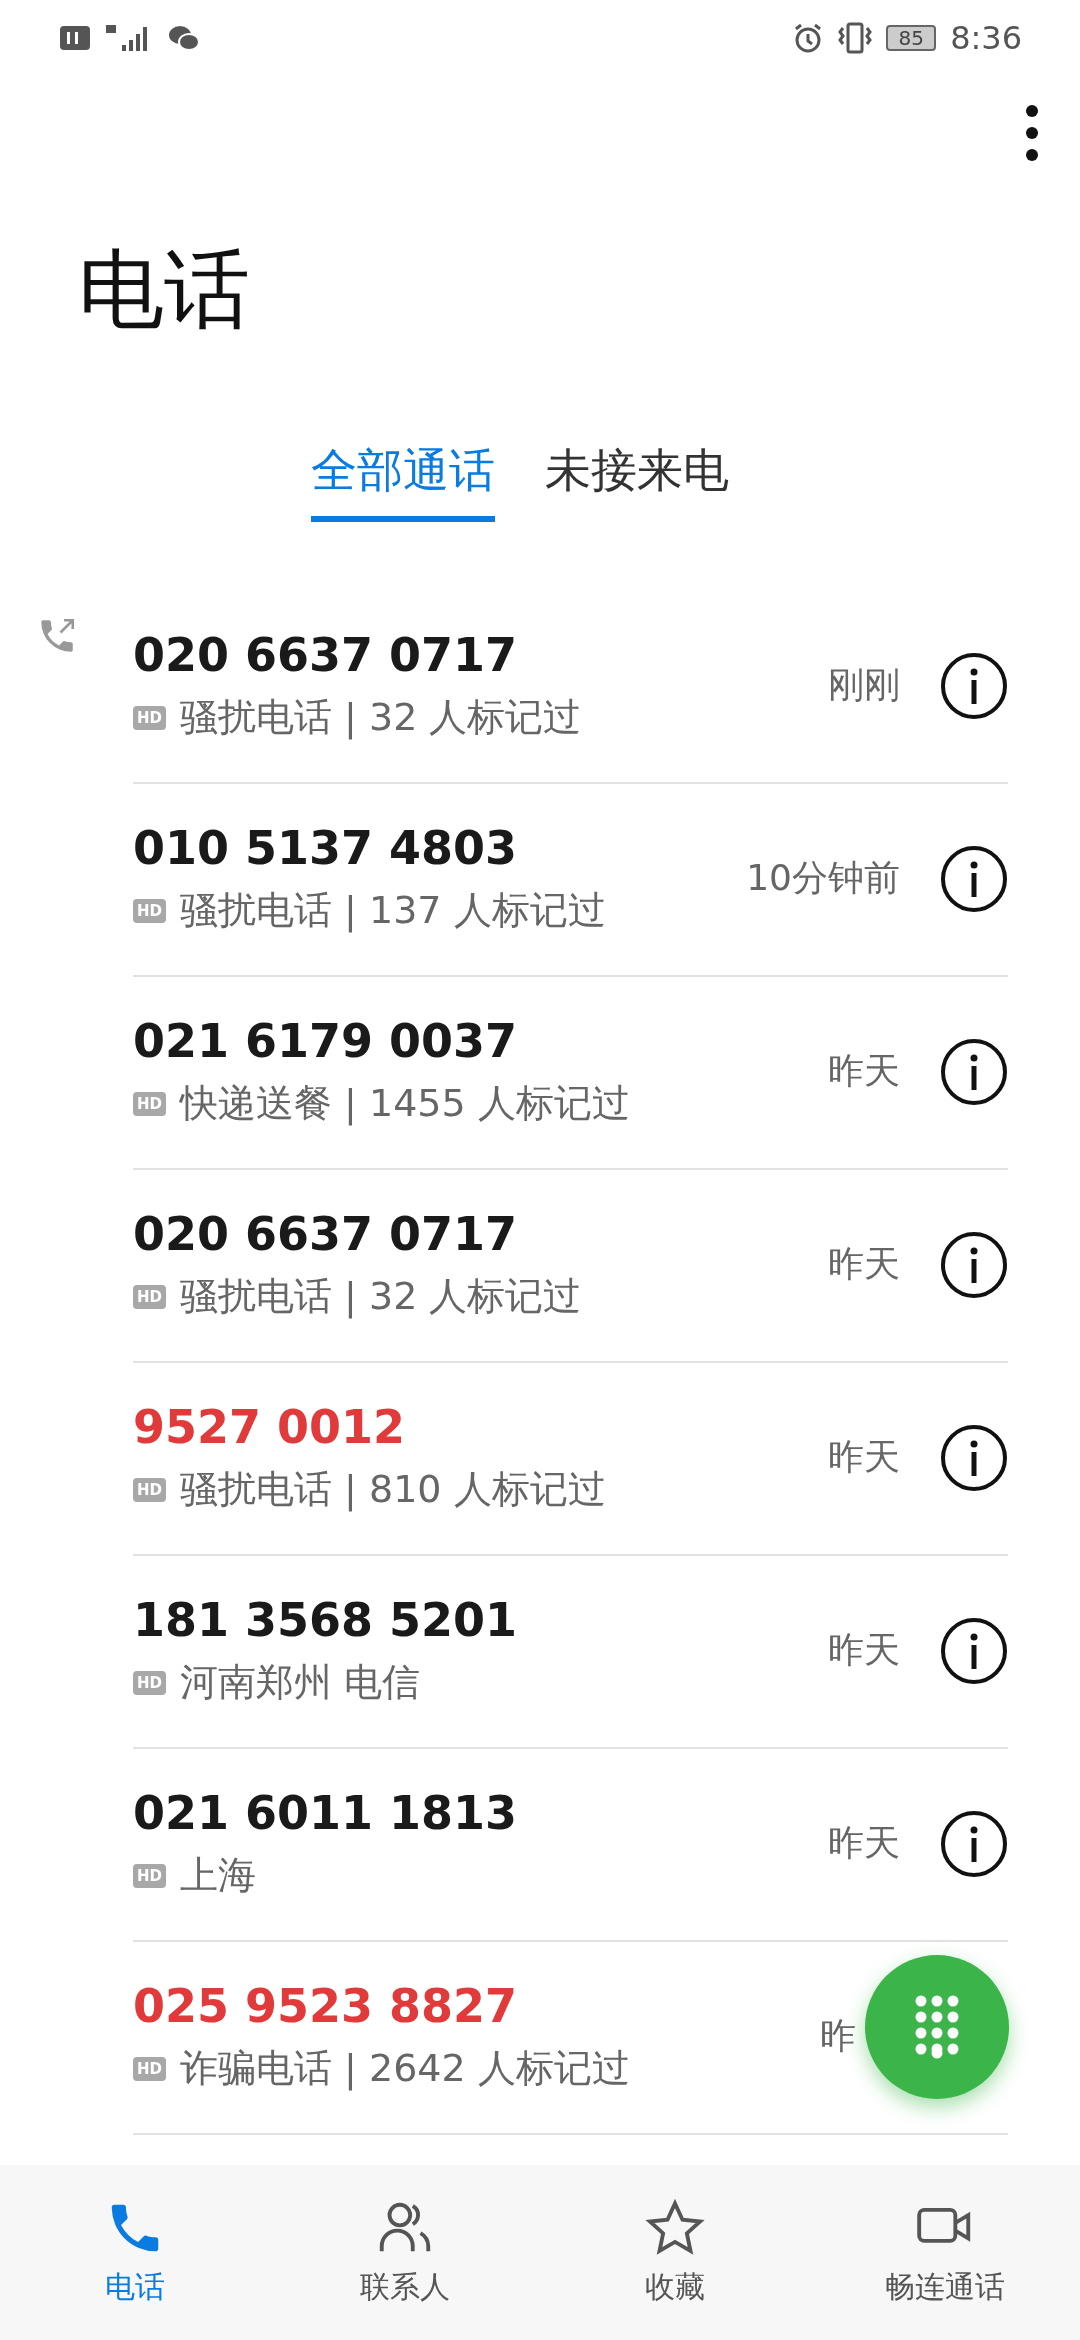 Image resolution: width=1080 pixels, height=2340 pixels. I want to click on phone-number: 021 6011 1813, so click(326, 1813).